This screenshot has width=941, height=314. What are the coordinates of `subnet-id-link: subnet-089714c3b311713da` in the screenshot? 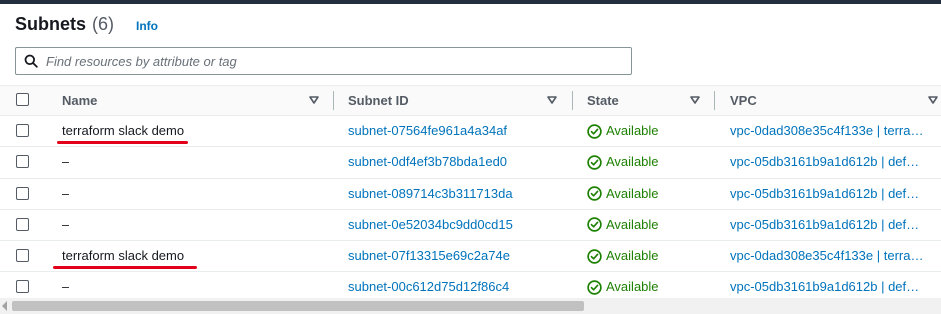 It's located at (430, 194).